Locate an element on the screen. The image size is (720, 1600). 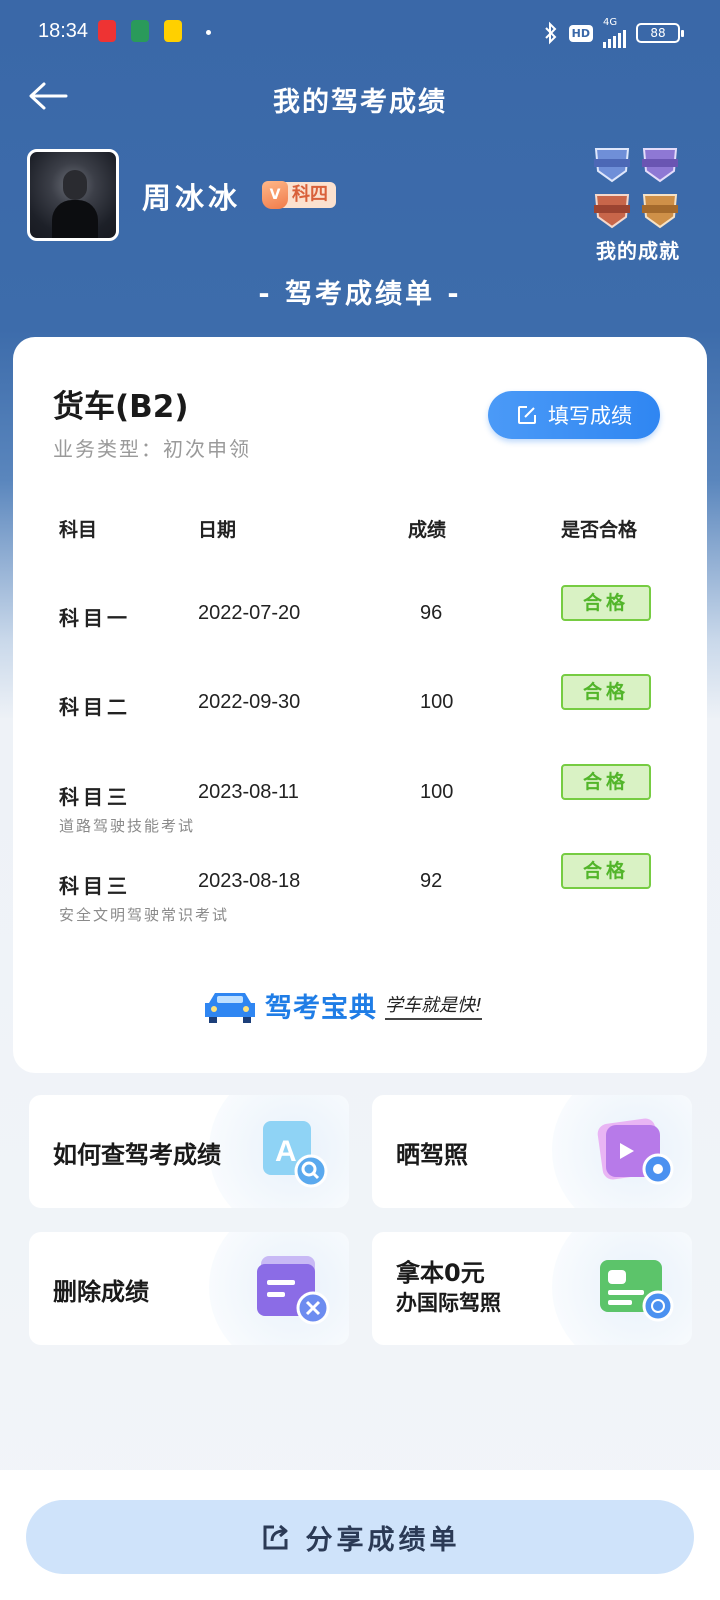
row-subtitle: 安全文明驾驶常识考试 is located at coordinates (144, 915).